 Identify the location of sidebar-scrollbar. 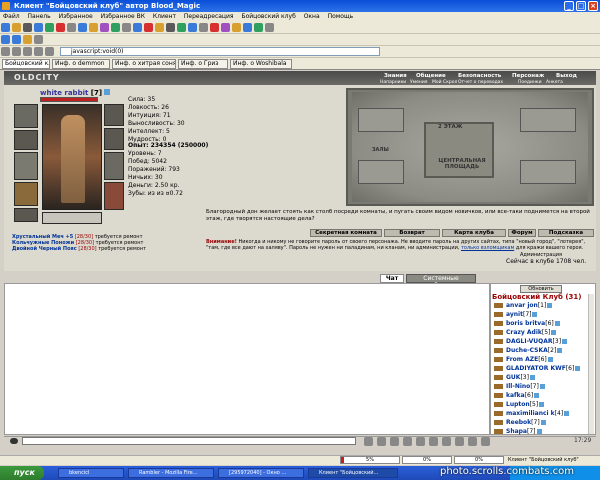
(591, 364).